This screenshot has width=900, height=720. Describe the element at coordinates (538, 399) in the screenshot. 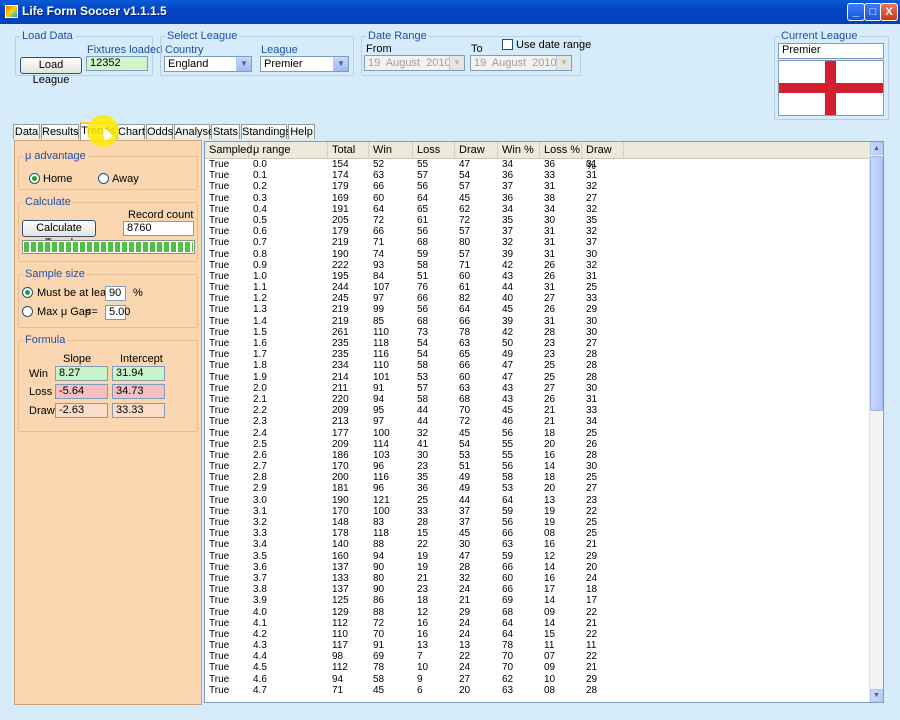

I see `table-row: True 2.1 220 94 58 68 43 26 31` at that location.